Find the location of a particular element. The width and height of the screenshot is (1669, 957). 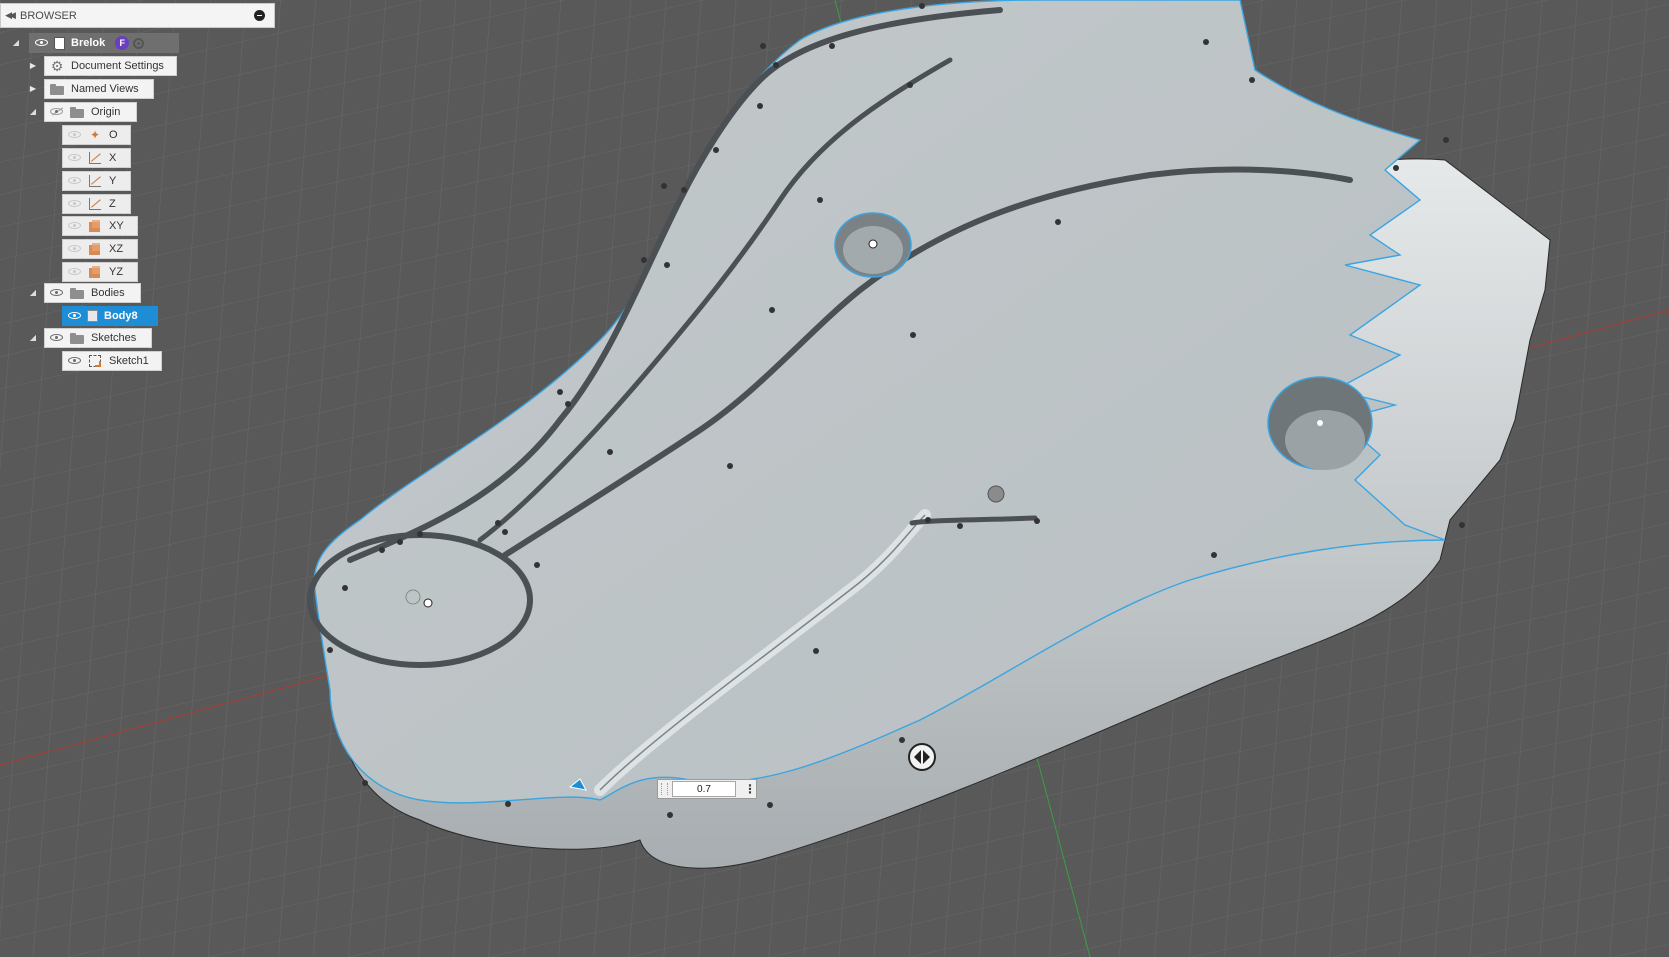

named-views-item: Named Views is located at coordinates (99, 89).